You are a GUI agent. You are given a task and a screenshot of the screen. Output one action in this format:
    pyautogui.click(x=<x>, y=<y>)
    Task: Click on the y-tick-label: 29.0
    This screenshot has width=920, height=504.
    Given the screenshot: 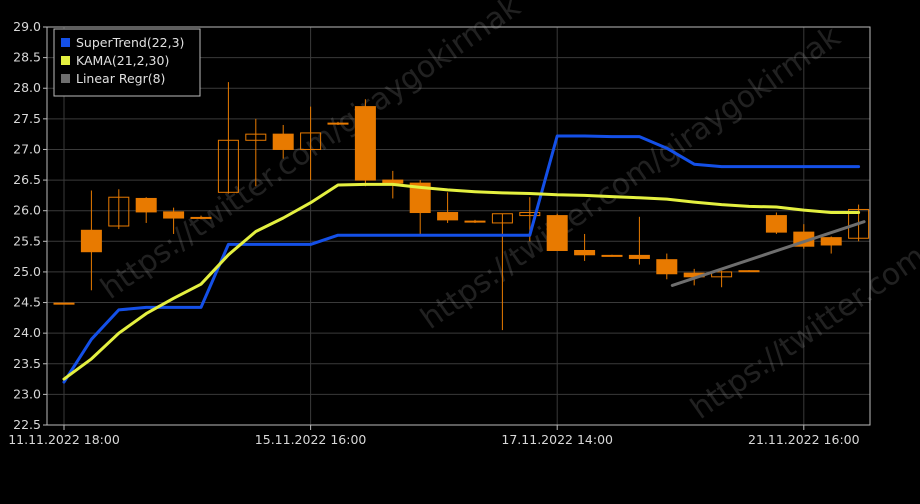 What is the action you would take?
    pyautogui.click(x=27, y=26)
    